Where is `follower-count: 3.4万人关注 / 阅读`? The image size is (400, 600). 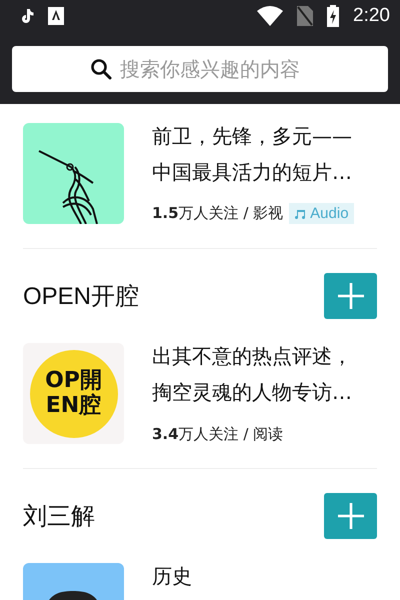
follower-count: 3.4万人关注 / 阅读 is located at coordinates (218, 434).